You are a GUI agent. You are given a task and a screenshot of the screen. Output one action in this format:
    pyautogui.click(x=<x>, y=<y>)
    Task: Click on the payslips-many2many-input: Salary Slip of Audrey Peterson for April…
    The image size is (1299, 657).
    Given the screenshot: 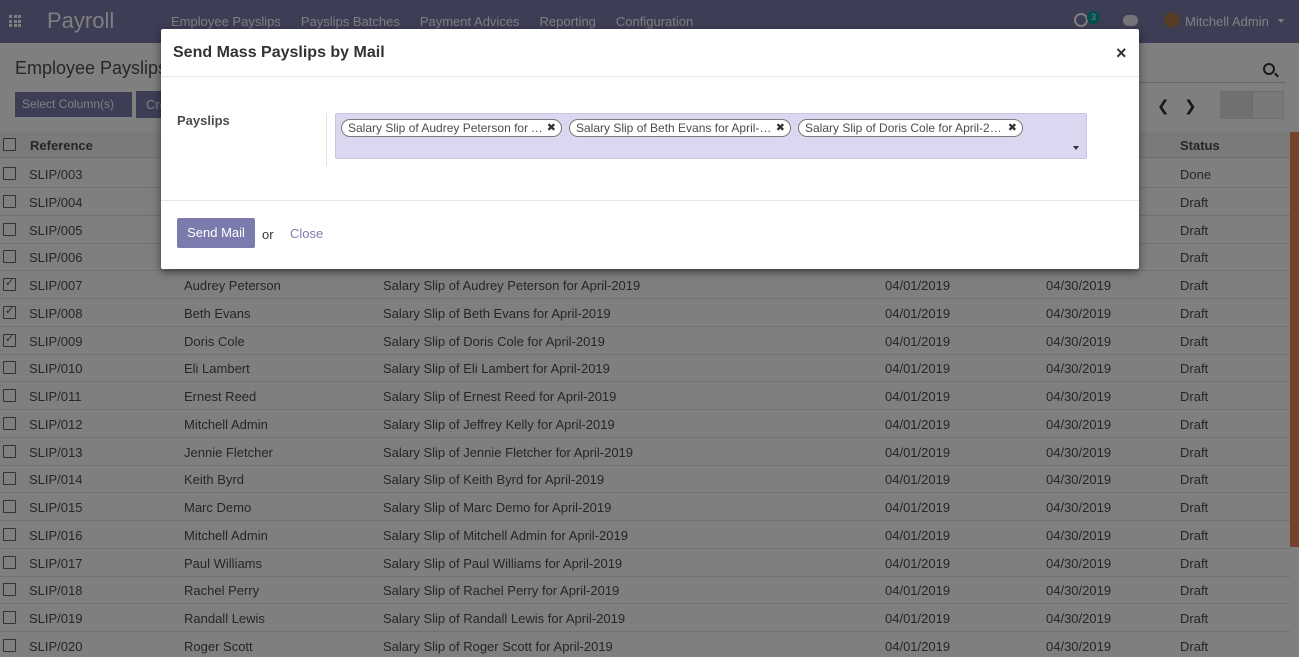 What is the action you would take?
    pyautogui.click(x=711, y=136)
    